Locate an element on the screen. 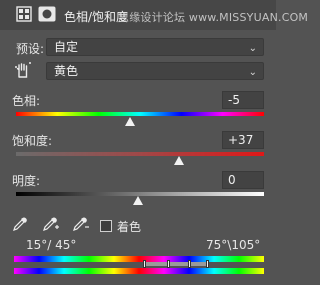 Image resolution: width=320 pixels, height=285 pixels. hue-slider-thumb is located at coordinates (130, 121).